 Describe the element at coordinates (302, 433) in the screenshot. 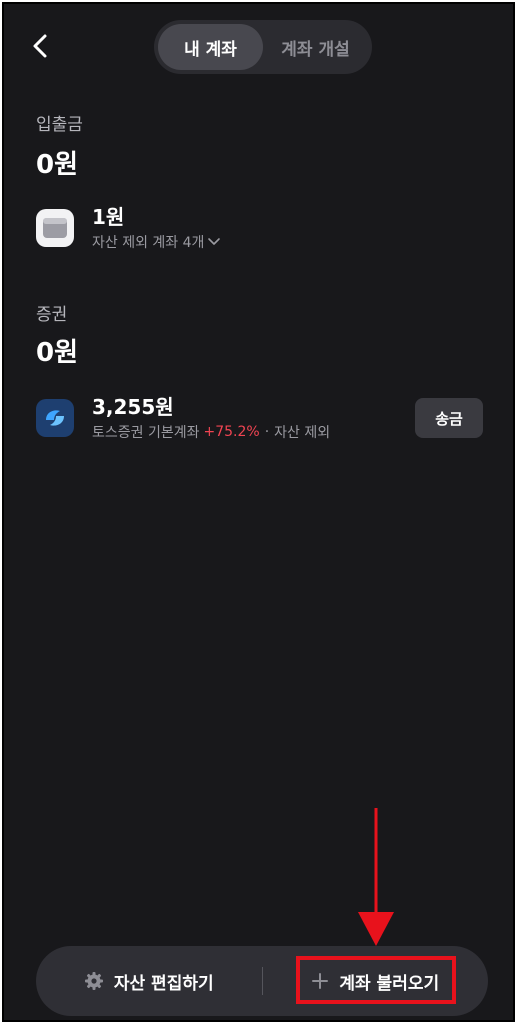

I see `asset-excluded-label: 자산 제외` at that location.